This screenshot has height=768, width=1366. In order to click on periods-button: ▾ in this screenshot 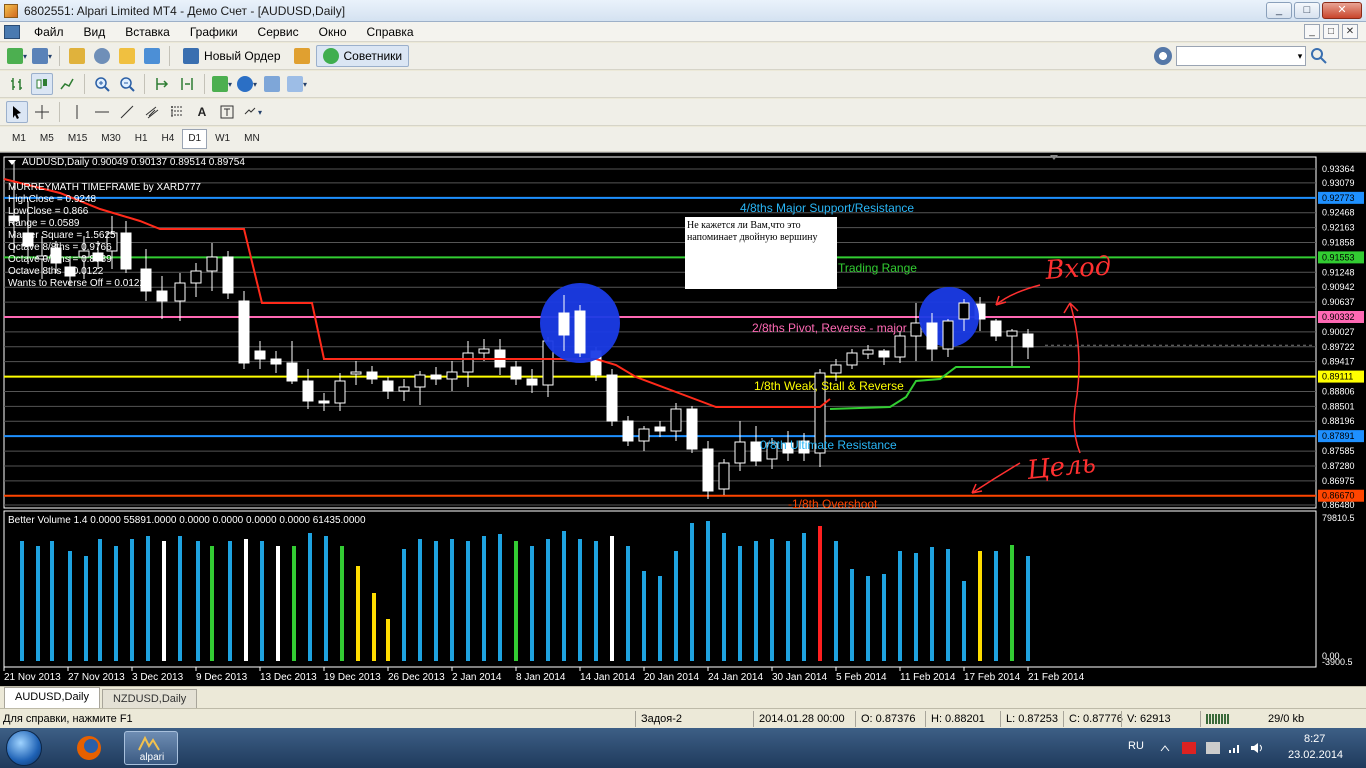, I will do `click(247, 84)`.